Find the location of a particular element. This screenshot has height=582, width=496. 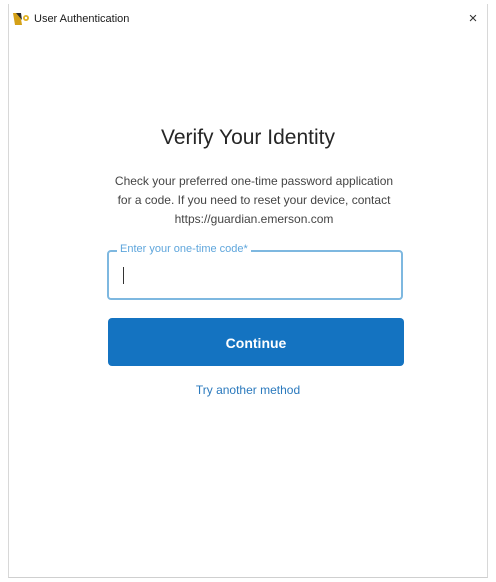

title-bar: User Authentication × is located at coordinates (248, 19).